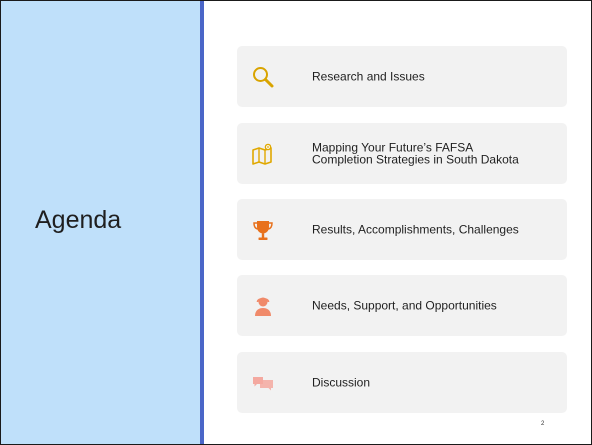 The height and width of the screenshot is (445, 592). Describe the element at coordinates (263, 77) in the screenshot. I see `magnifying-glass-icon` at that location.